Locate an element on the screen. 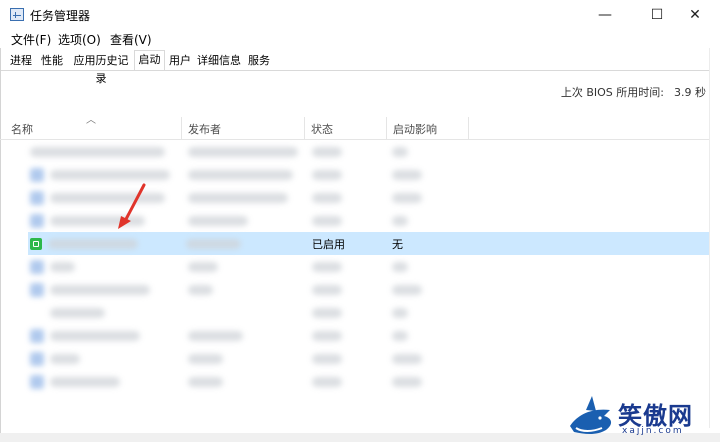  tab-performance: 性能 is located at coordinates (52, 60).